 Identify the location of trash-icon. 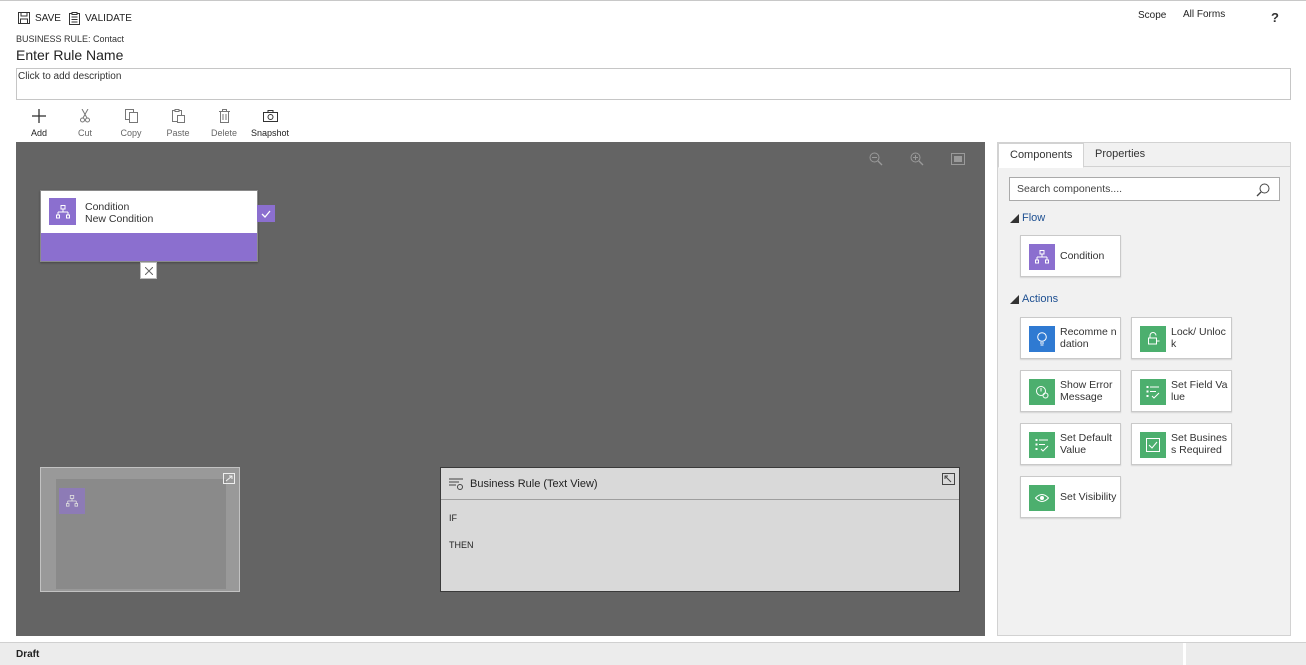
(224, 116).